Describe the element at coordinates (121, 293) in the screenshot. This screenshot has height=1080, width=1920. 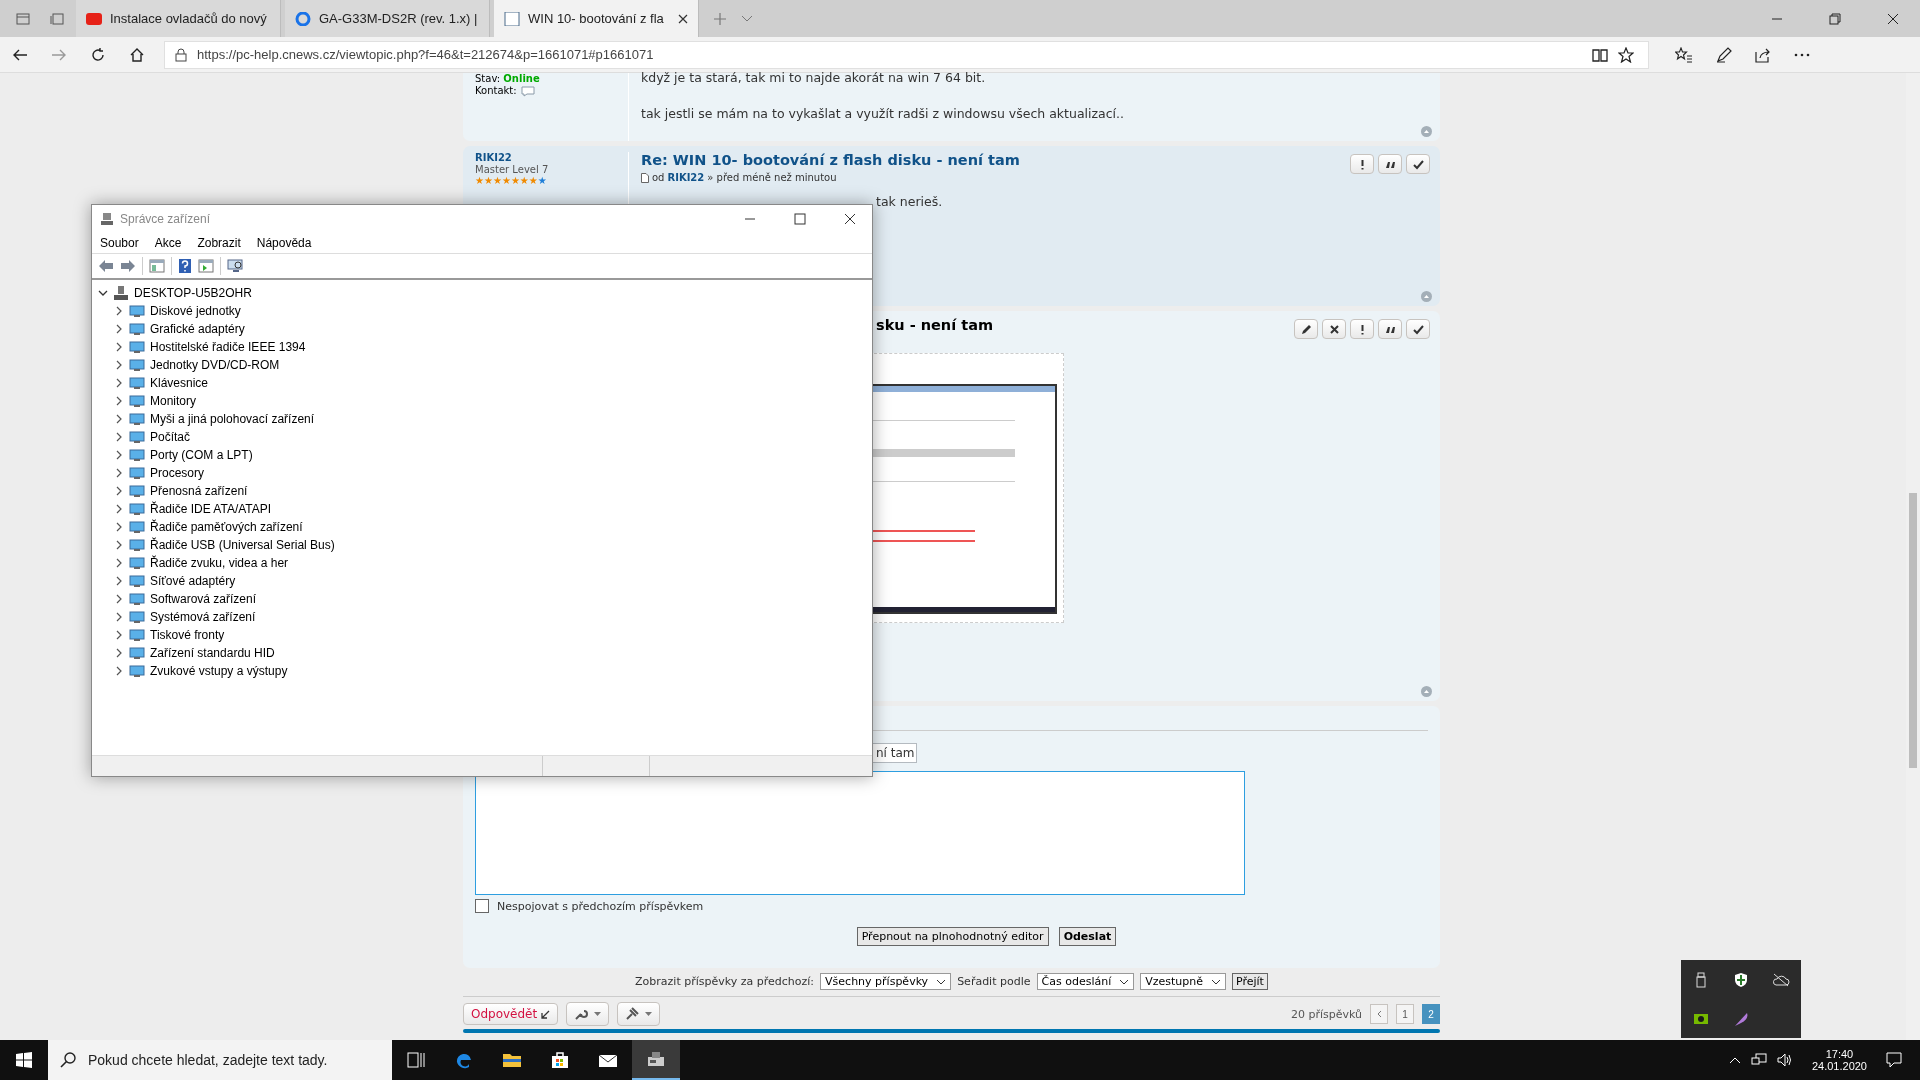
I see `computer-icon` at that location.